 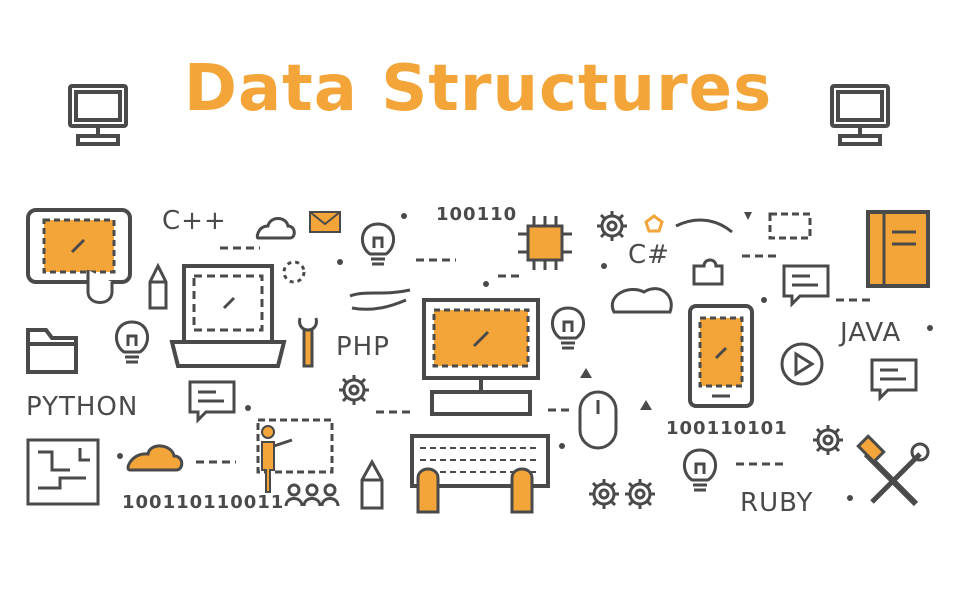 What do you see at coordinates (325, 222) in the screenshot?
I see `envelope-icon` at bounding box center [325, 222].